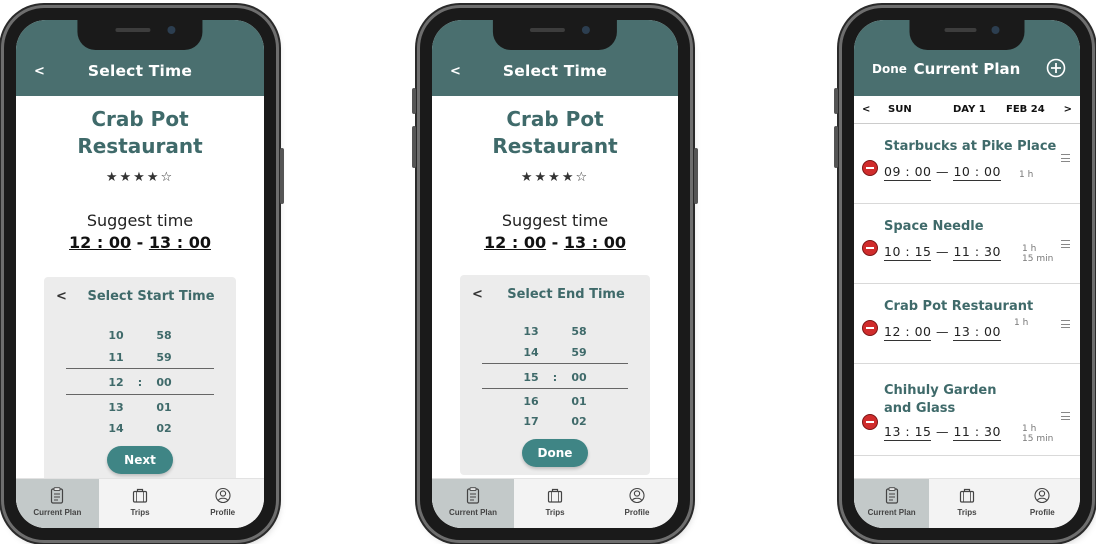 This screenshot has width=1096, height=544. What do you see at coordinates (151, 296) in the screenshot?
I see `picker-title: Select Start Time` at bounding box center [151, 296].